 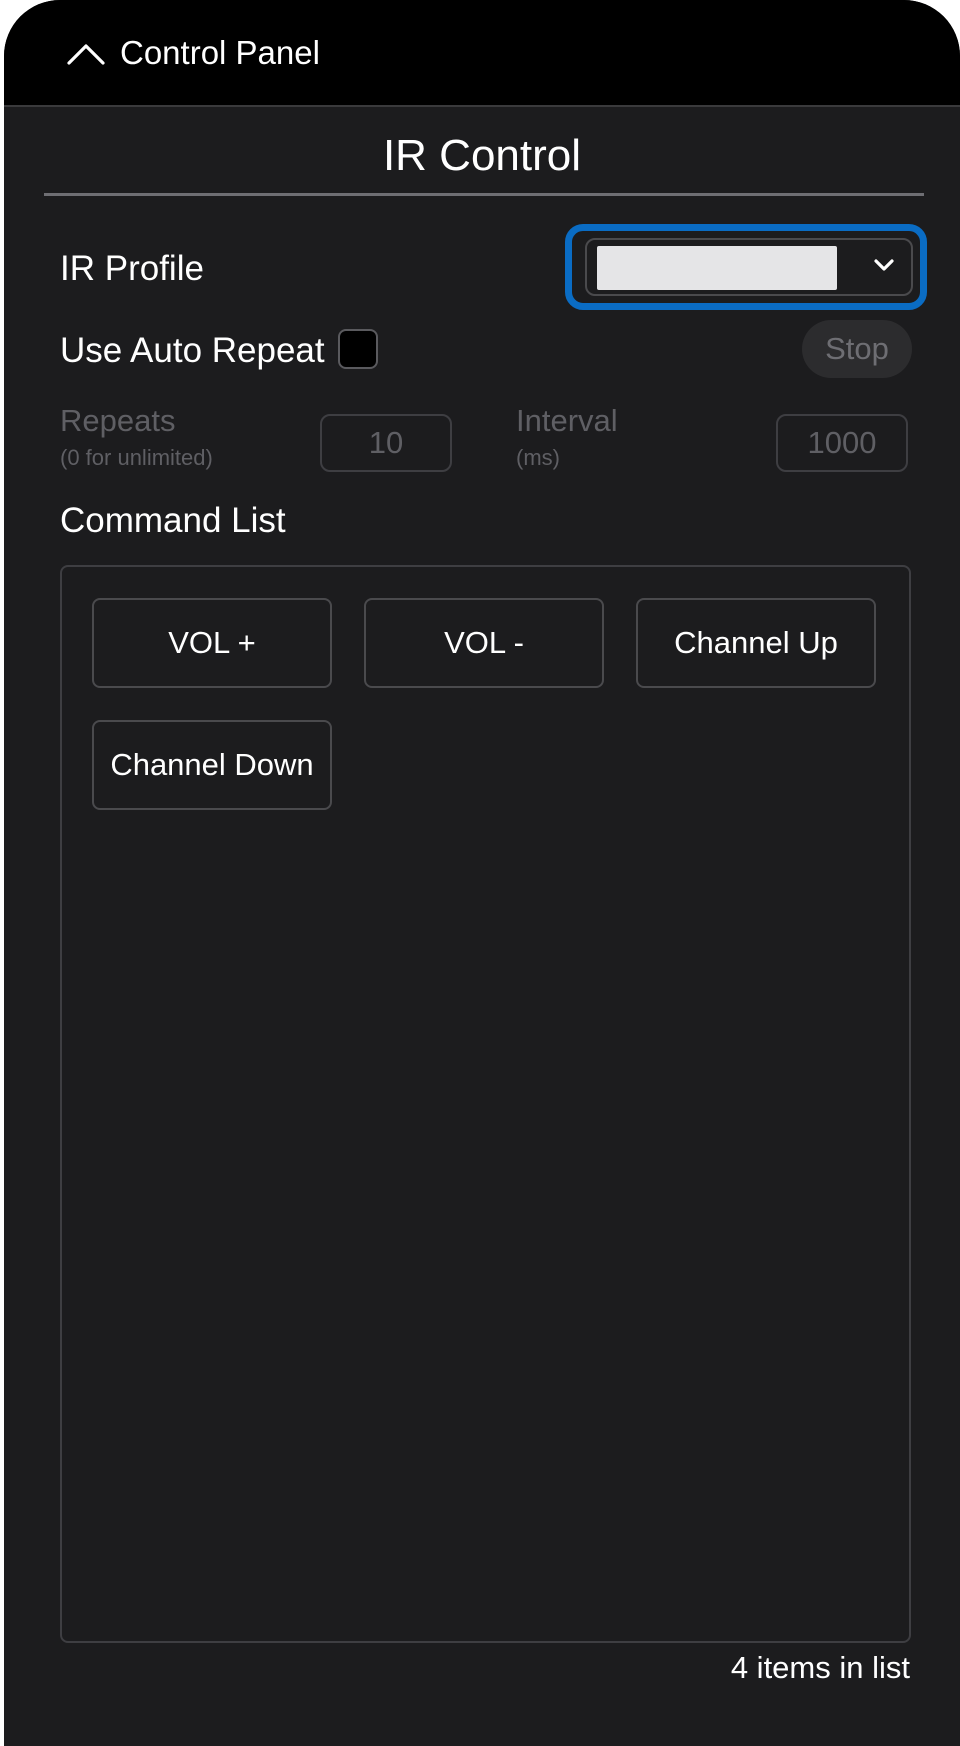 What do you see at coordinates (220, 52) in the screenshot?
I see `control-panel-title: Control Panel` at bounding box center [220, 52].